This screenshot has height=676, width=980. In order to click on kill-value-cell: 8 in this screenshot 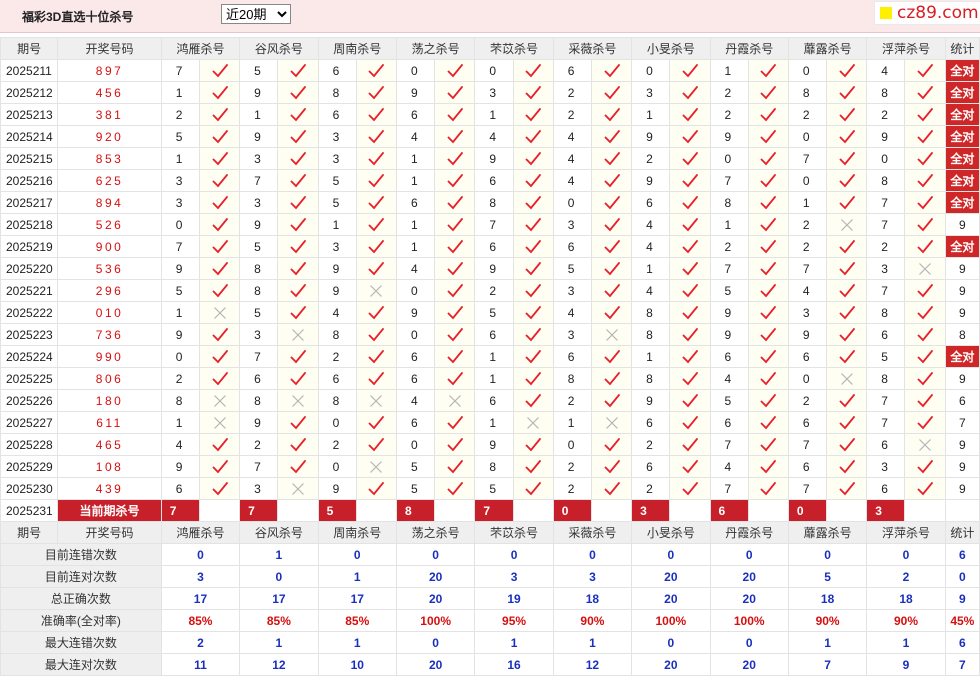, I will do `click(259, 400)`.